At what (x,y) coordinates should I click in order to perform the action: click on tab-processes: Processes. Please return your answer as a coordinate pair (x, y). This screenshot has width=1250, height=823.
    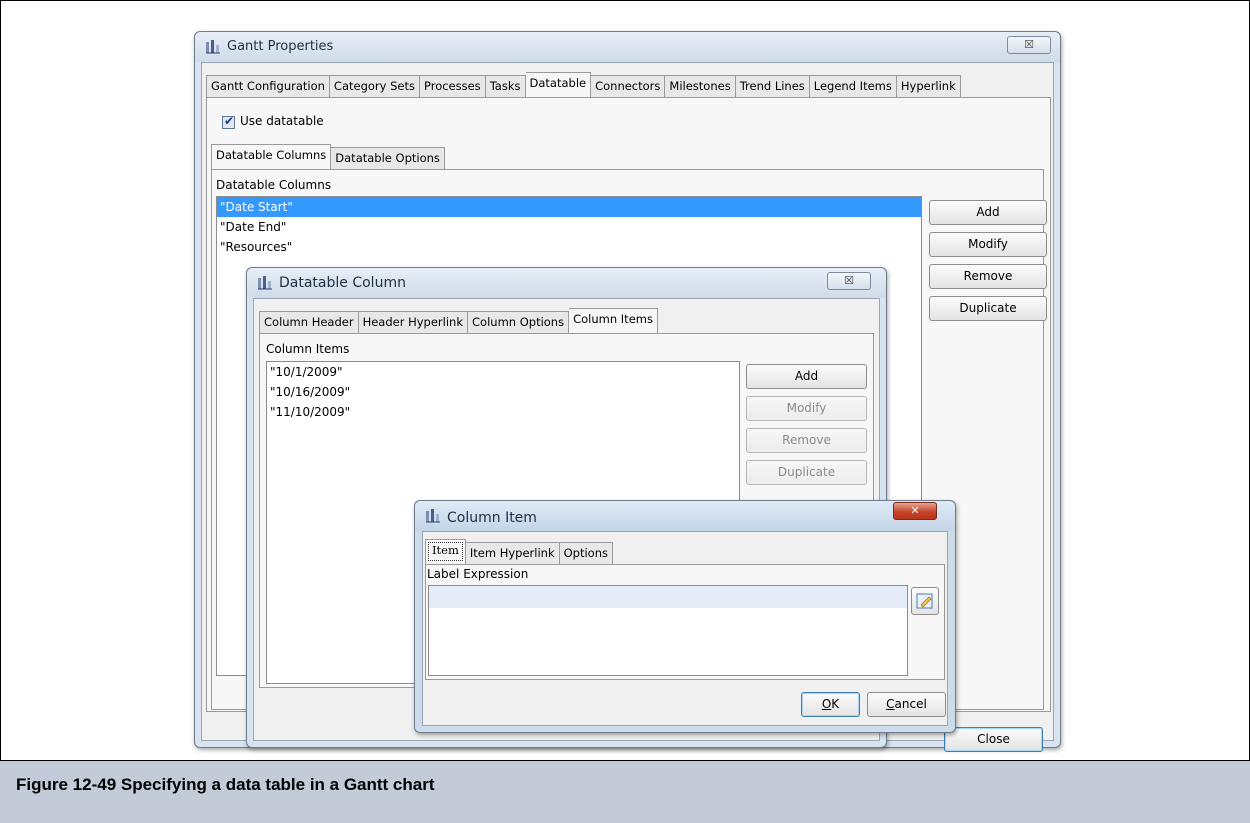
    Looking at the image, I should click on (452, 86).